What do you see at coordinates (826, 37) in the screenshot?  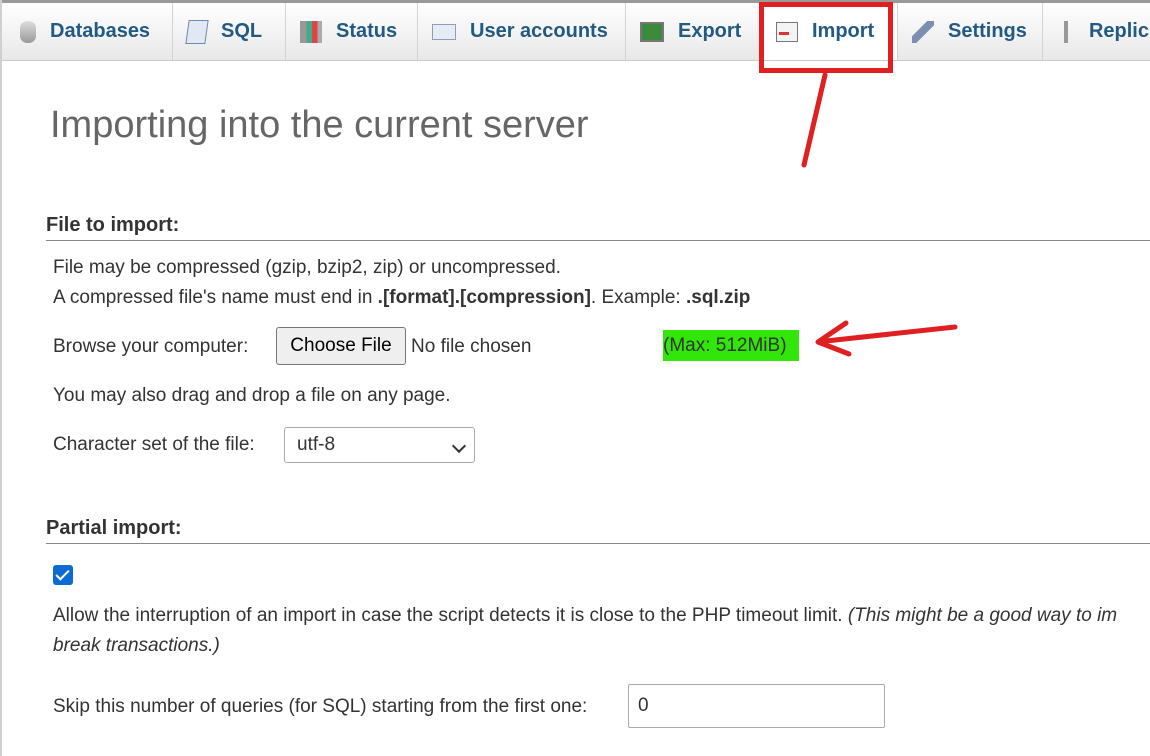 I see `annotation-highlight-box` at bounding box center [826, 37].